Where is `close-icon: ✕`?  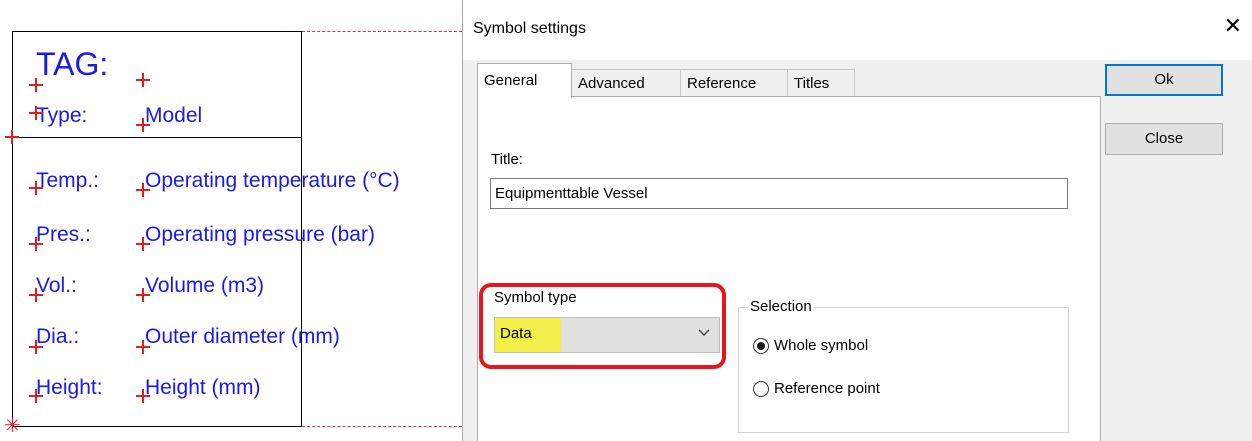
close-icon: ✕ is located at coordinates (1233, 26).